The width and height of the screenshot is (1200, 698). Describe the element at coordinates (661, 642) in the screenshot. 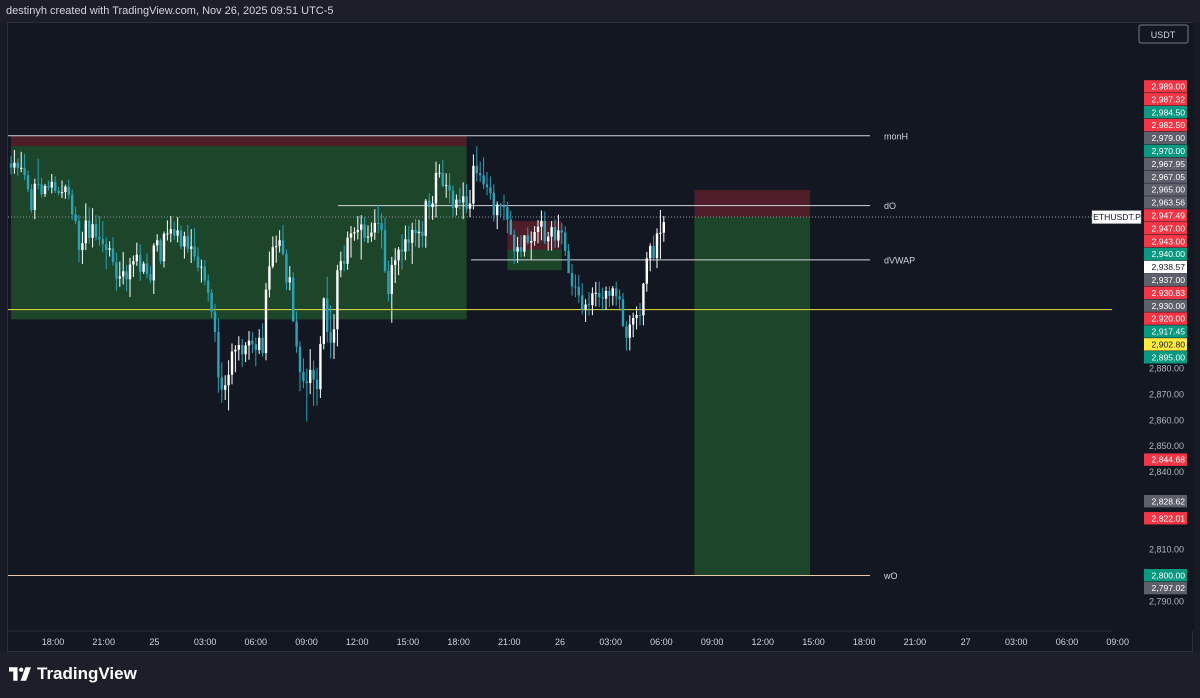

I see `x-tick-label-12: 06:00` at that location.